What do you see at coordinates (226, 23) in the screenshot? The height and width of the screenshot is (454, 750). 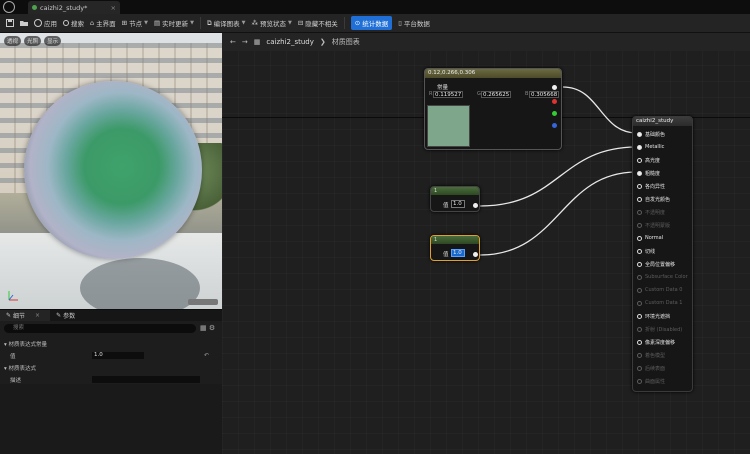 I see `compile-graph-button: ⧉ 编译图表 ▼` at bounding box center [226, 23].